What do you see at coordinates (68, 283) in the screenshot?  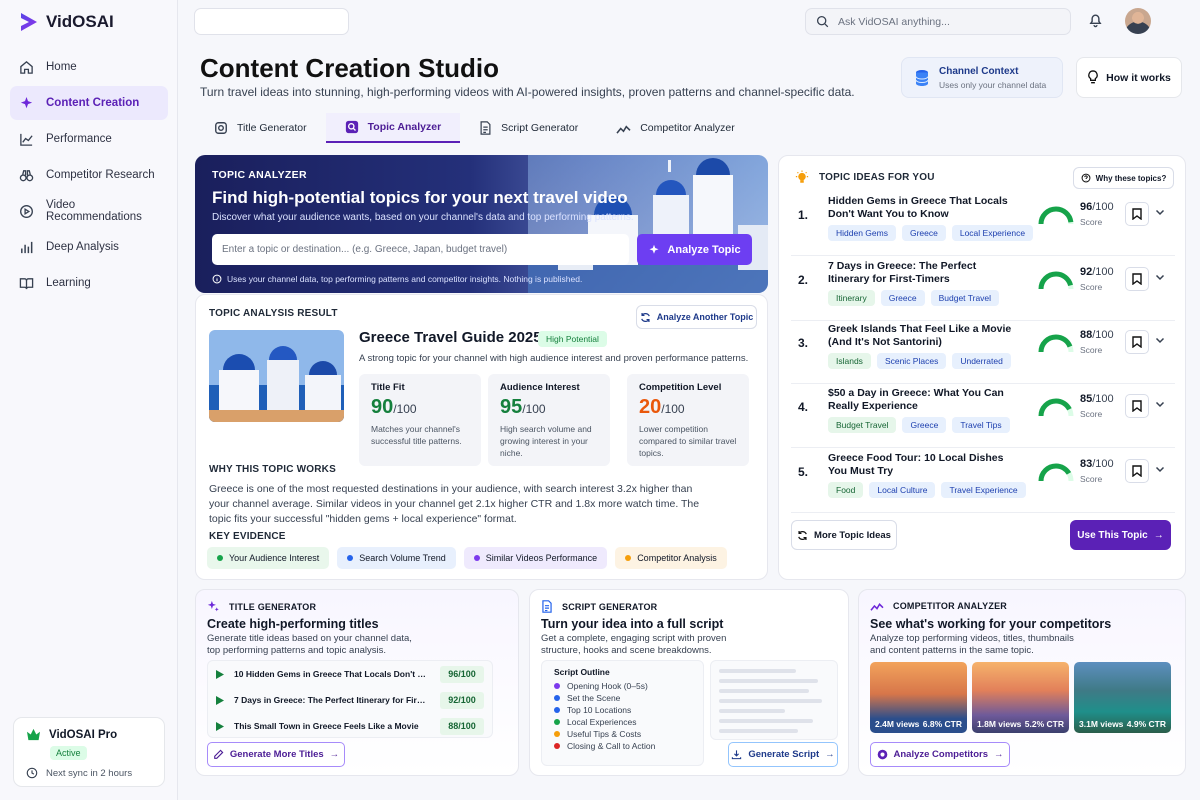 I see `sidebar-item-label: Learning` at bounding box center [68, 283].